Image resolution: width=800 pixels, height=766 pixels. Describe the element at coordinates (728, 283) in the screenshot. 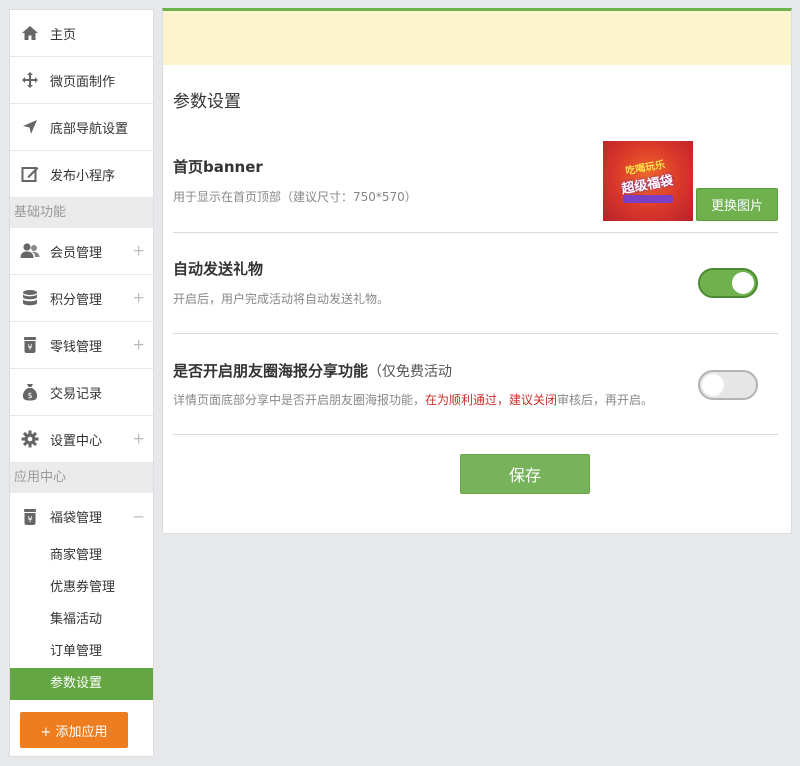

I see `auto-gift-toggle` at that location.